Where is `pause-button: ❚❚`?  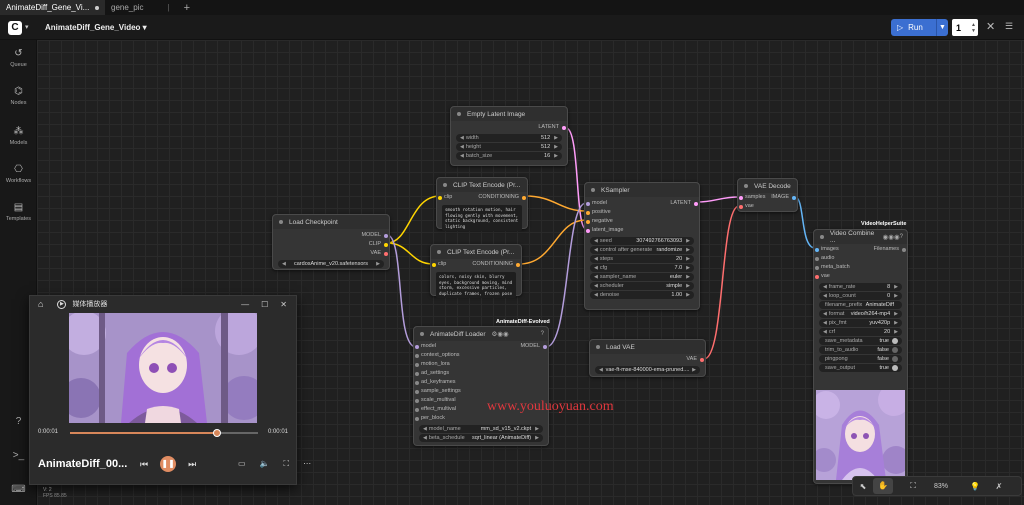
pause-button: ❚❚ is located at coordinates (168, 464).